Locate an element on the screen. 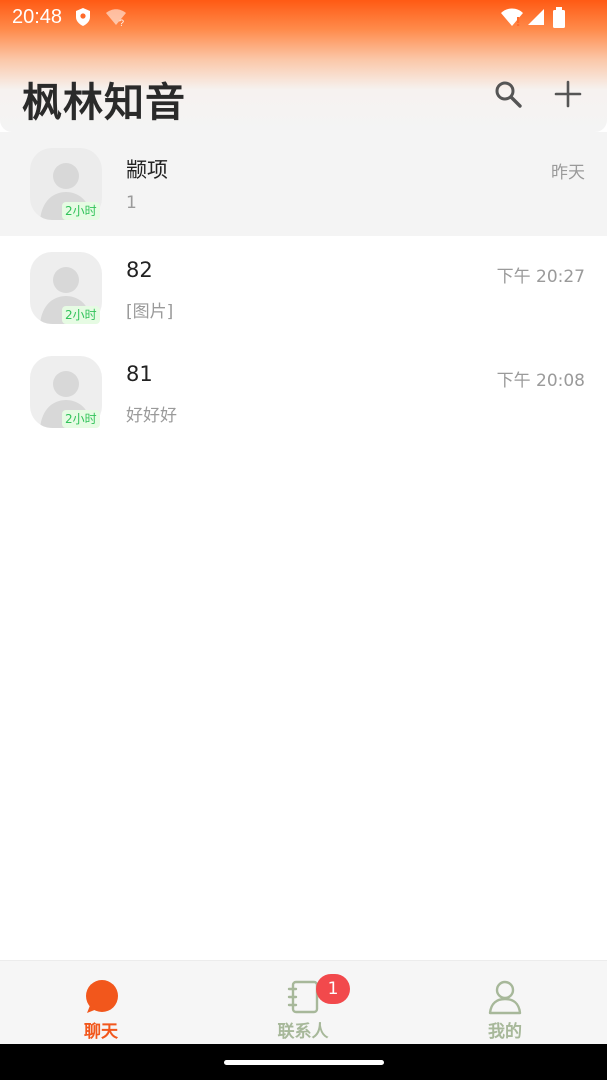  conversation-item: 2小时 颛项 1 昨天 is located at coordinates (303, 184).